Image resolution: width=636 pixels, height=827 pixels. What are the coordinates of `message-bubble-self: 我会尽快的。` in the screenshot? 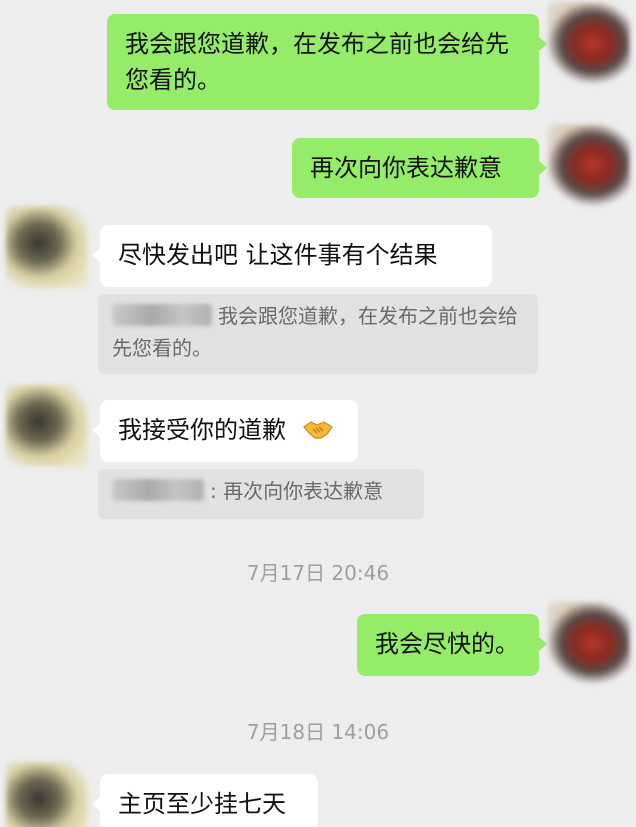 It's located at (452, 645).